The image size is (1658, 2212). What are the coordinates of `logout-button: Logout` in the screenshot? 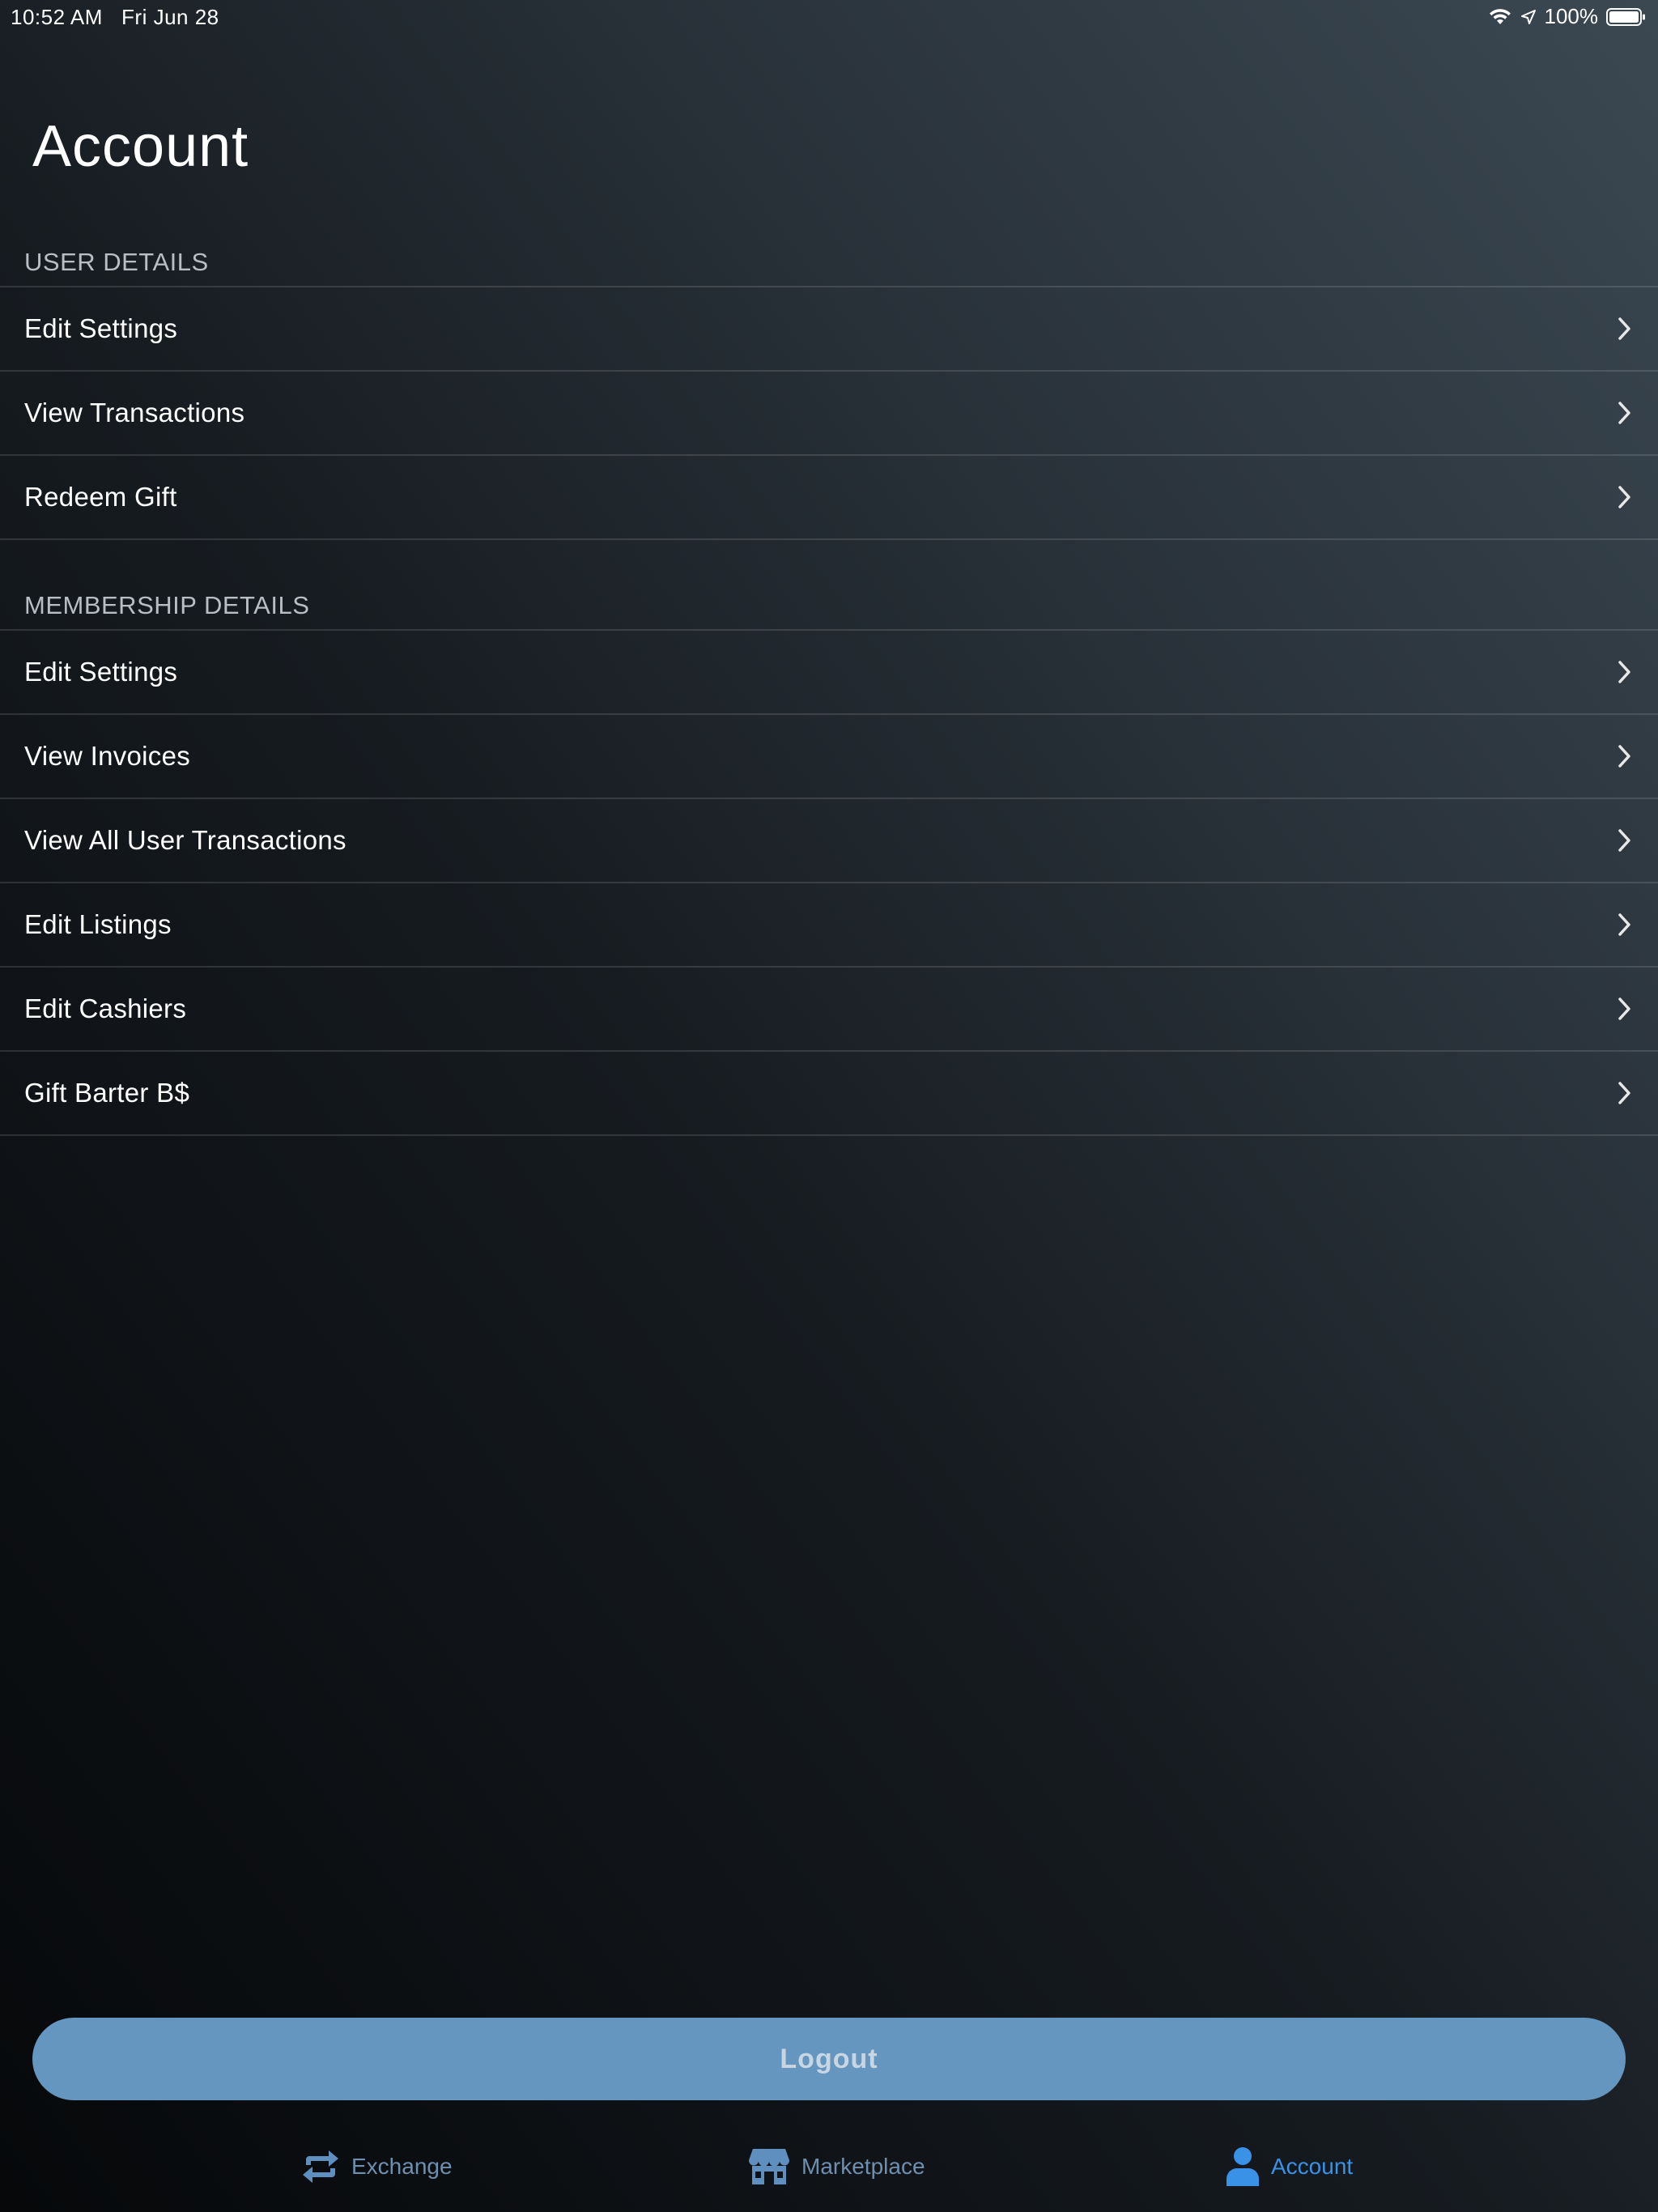 It's located at (829, 2059).